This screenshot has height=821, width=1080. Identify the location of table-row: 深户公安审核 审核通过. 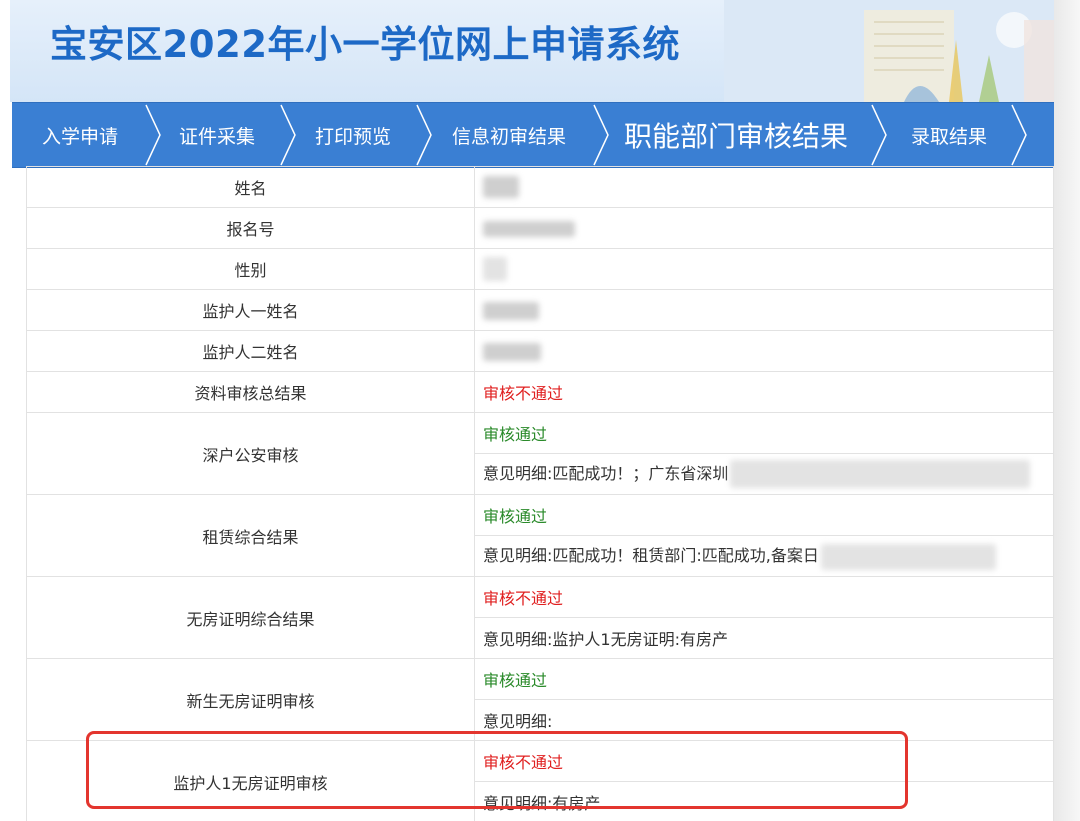
(540, 453).